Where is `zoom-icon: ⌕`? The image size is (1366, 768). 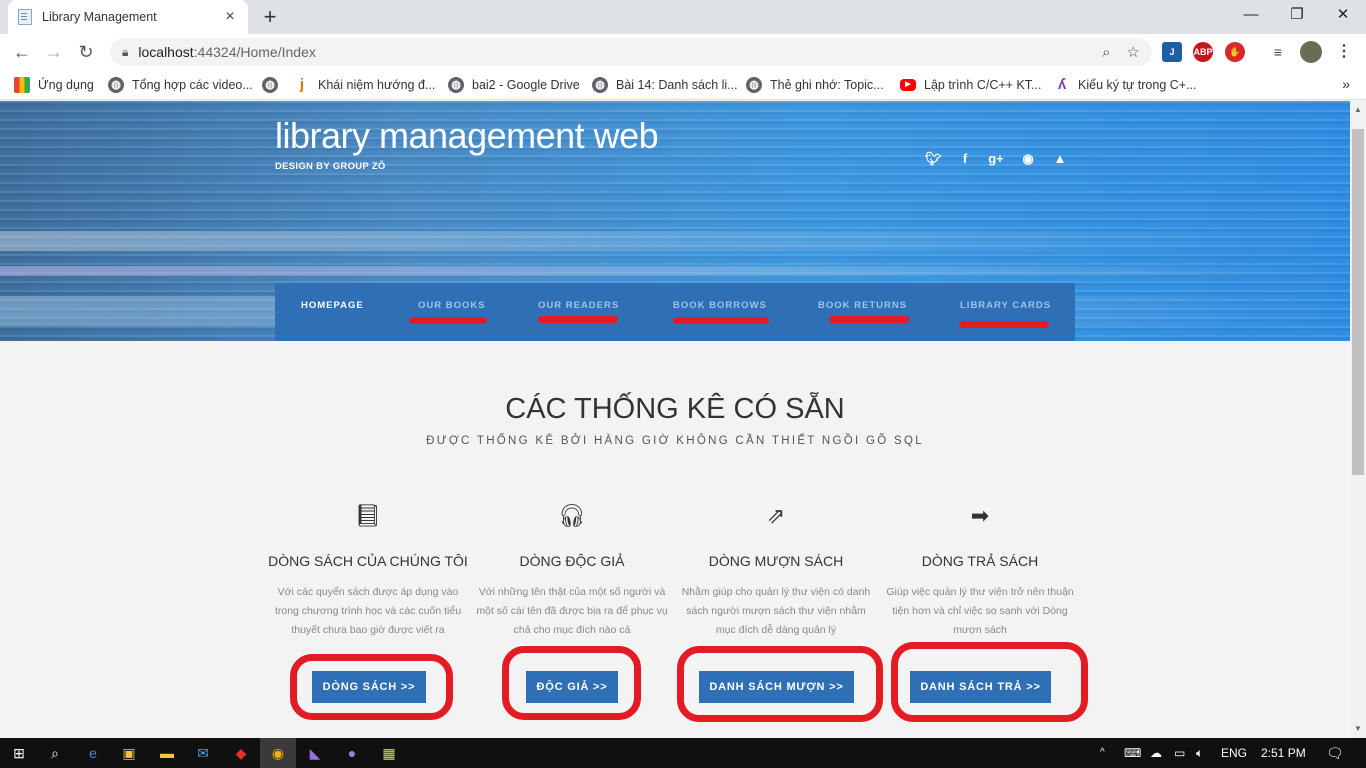 zoom-icon: ⌕ is located at coordinates (1106, 52).